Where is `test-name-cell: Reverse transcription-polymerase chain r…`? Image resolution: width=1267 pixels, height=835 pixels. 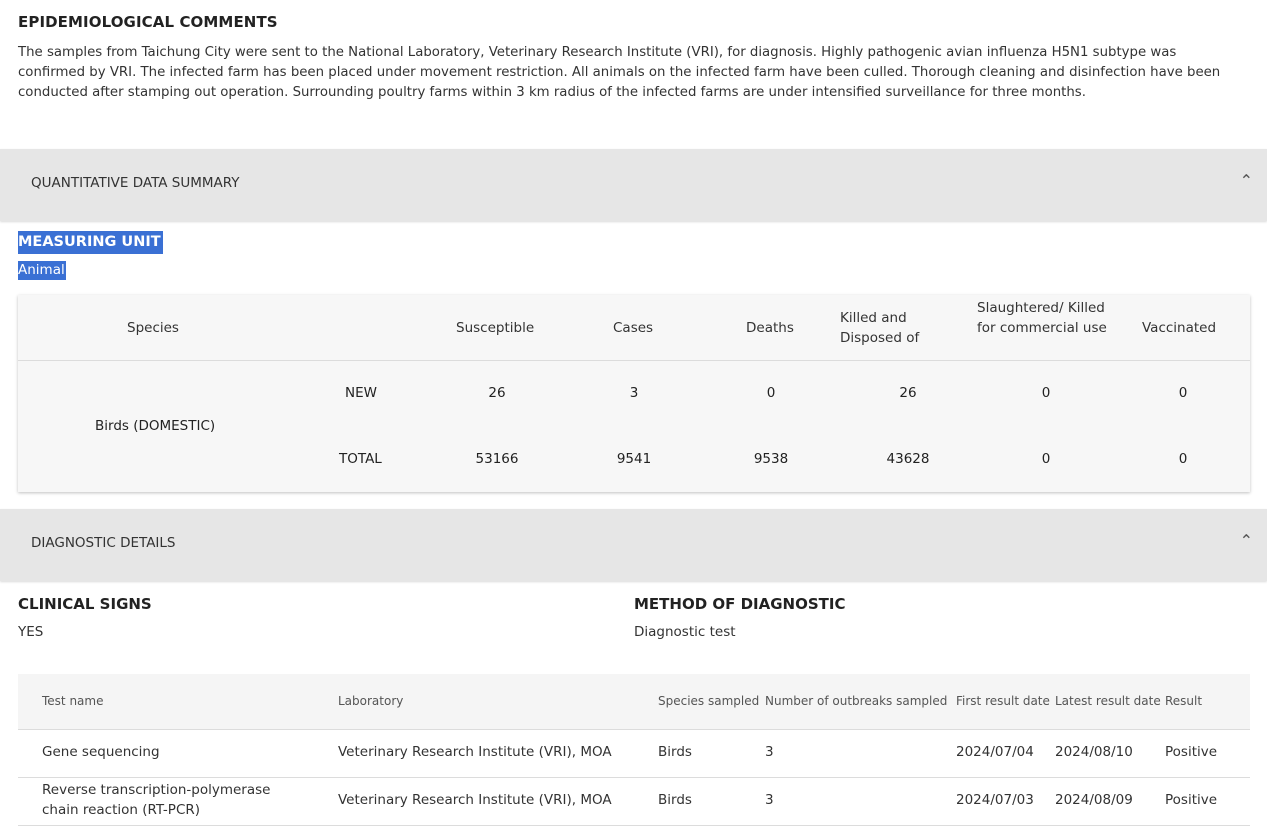
test-name-cell: Reverse transcription-polymerase chain r… is located at coordinates (156, 800).